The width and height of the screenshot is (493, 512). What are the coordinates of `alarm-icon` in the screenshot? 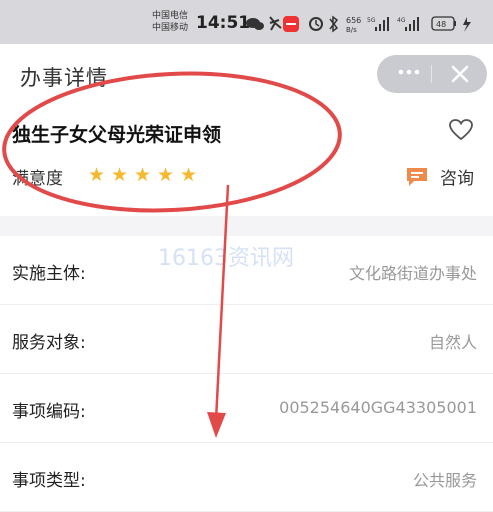 It's located at (316, 24).